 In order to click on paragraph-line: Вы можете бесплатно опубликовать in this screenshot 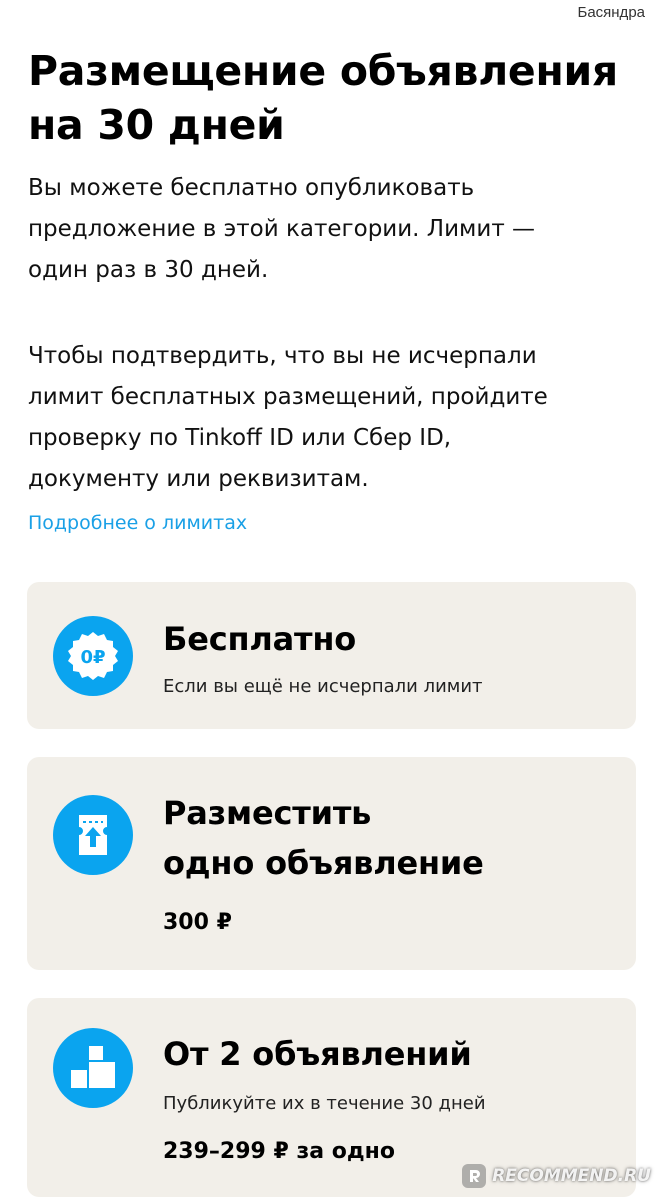, I will do `click(251, 188)`.